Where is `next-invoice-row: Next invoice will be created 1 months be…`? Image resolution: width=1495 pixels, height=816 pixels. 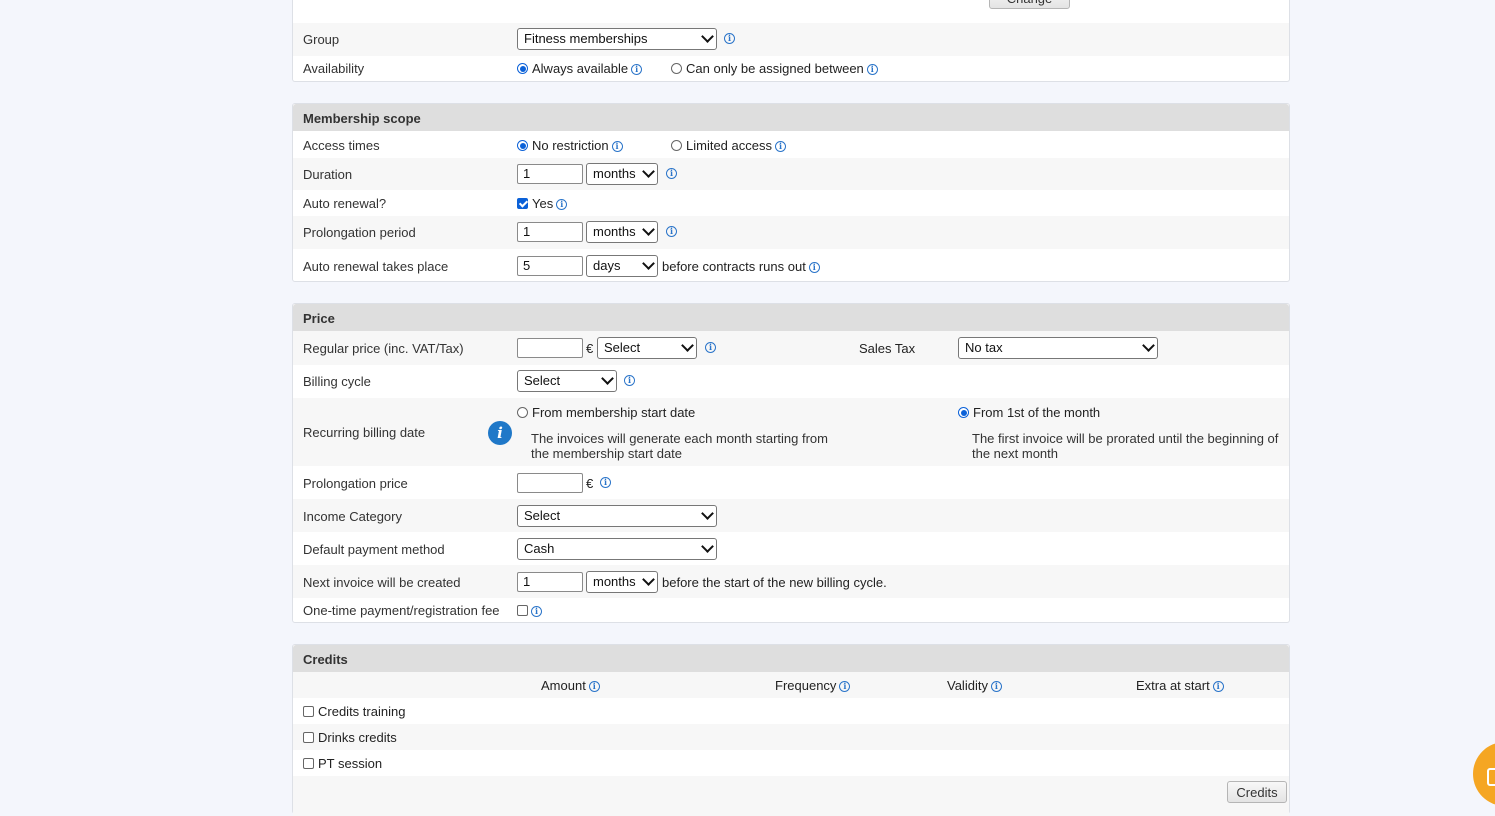
next-invoice-row: Next invoice will be created 1 months be… is located at coordinates (791, 581).